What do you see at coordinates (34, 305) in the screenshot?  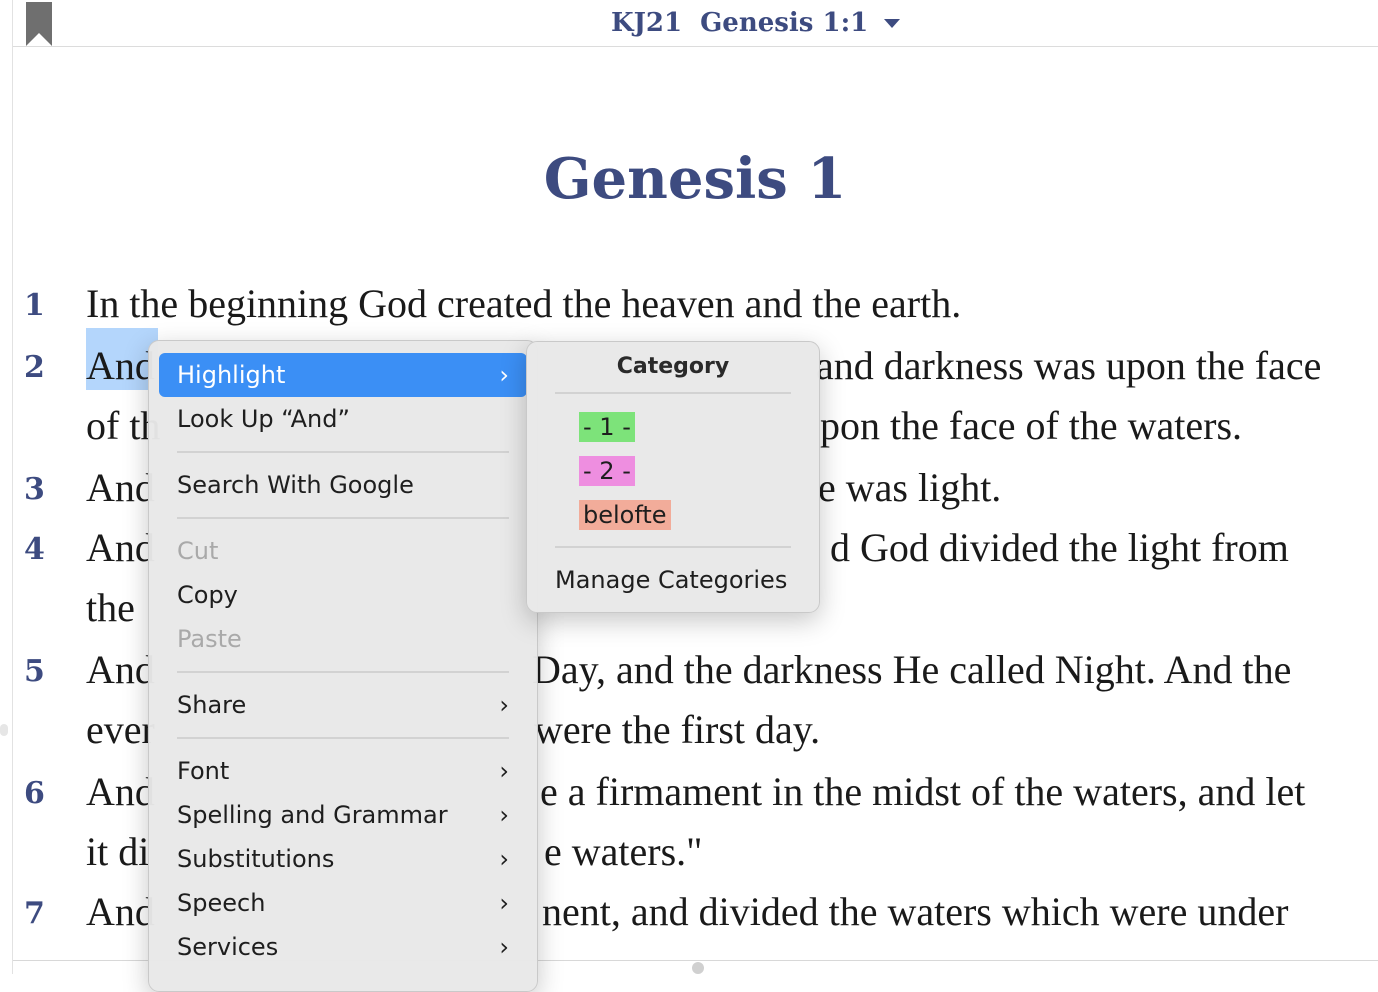 I see `verse-number: 1` at bounding box center [34, 305].